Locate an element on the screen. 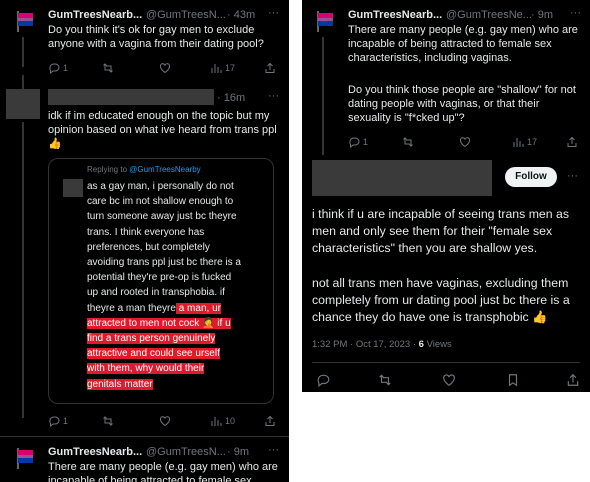 Image resolution: width=590 pixels, height=482 pixels. replying-to: Replying to @GumTreesNearby is located at coordinates (144, 169).